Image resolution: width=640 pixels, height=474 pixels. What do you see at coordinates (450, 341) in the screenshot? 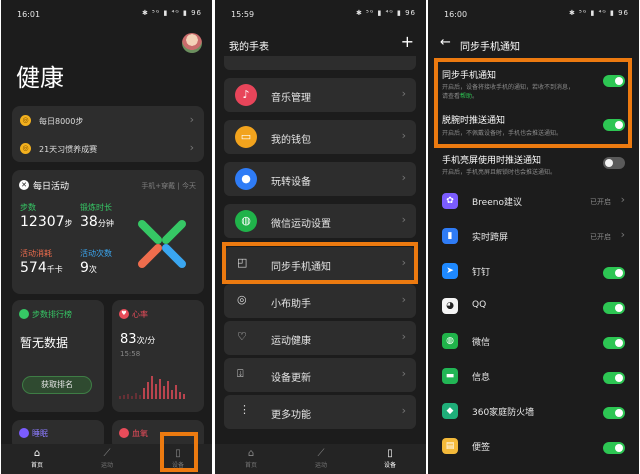
I see `app-icon: ◍` at bounding box center [450, 341].